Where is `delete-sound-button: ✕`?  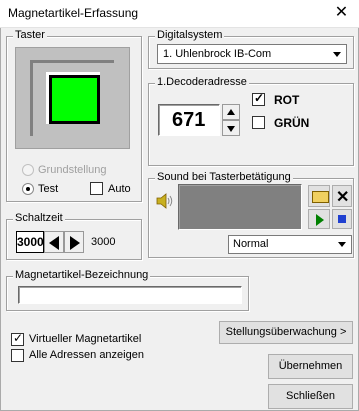
delete-sound-button: ✕ is located at coordinates (342, 196).